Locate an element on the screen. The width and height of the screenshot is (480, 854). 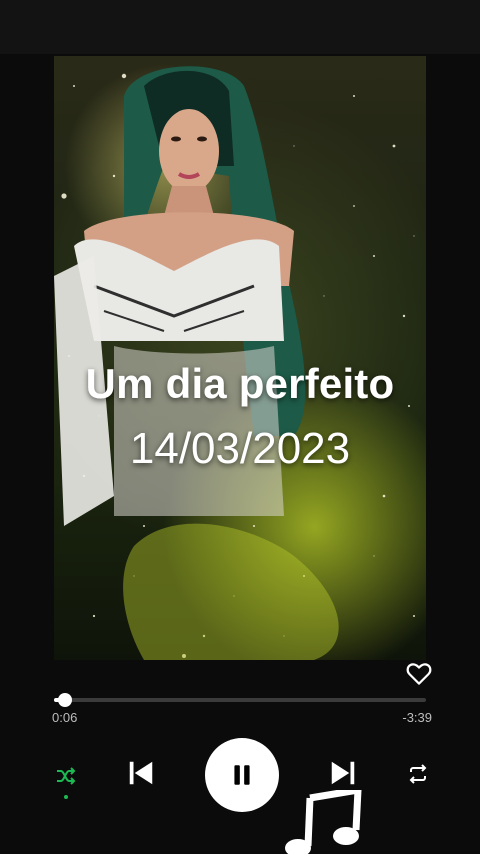
like-button is located at coordinates (419, 673).